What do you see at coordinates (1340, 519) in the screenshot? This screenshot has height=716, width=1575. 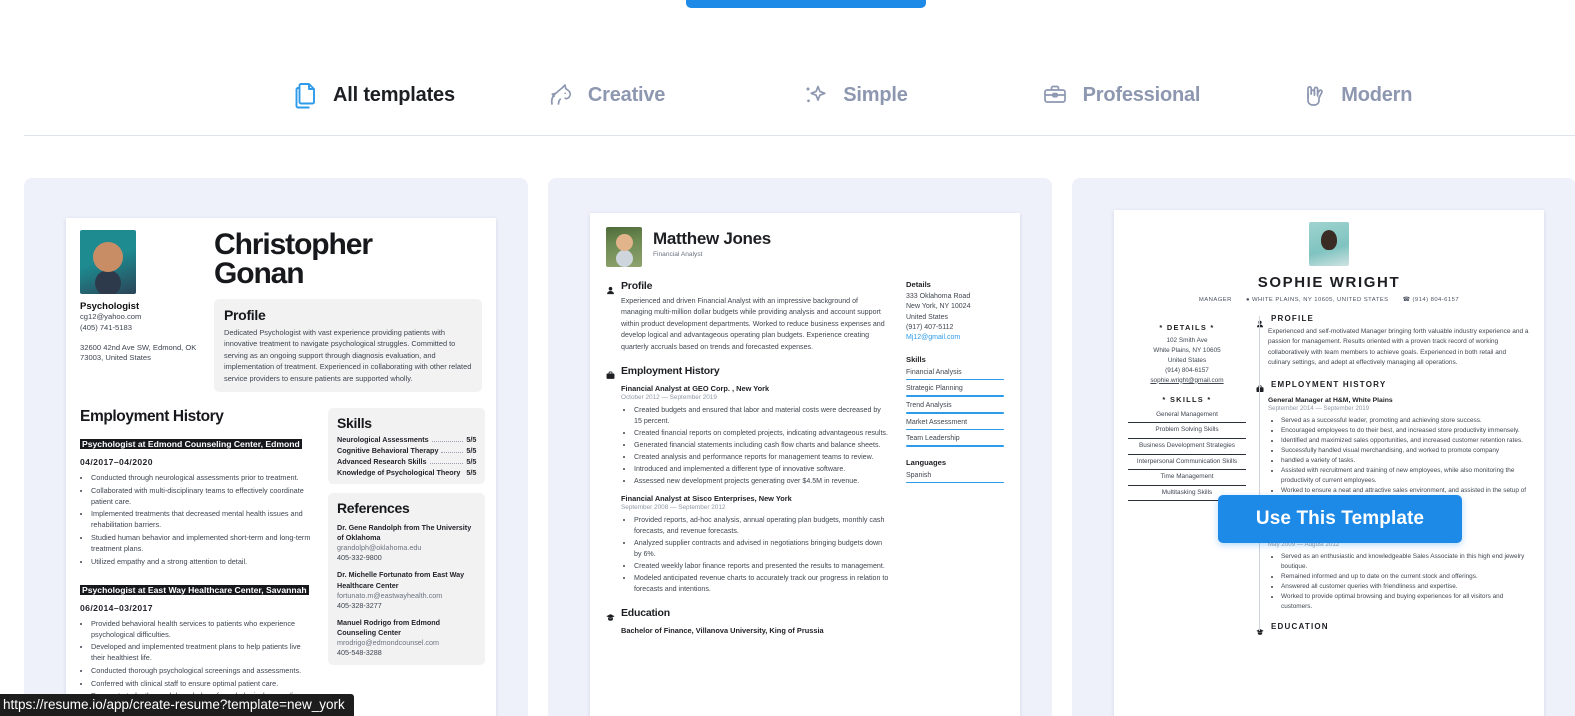 I see `use-this-template-button: Use This Template` at bounding box center [1340, 519].